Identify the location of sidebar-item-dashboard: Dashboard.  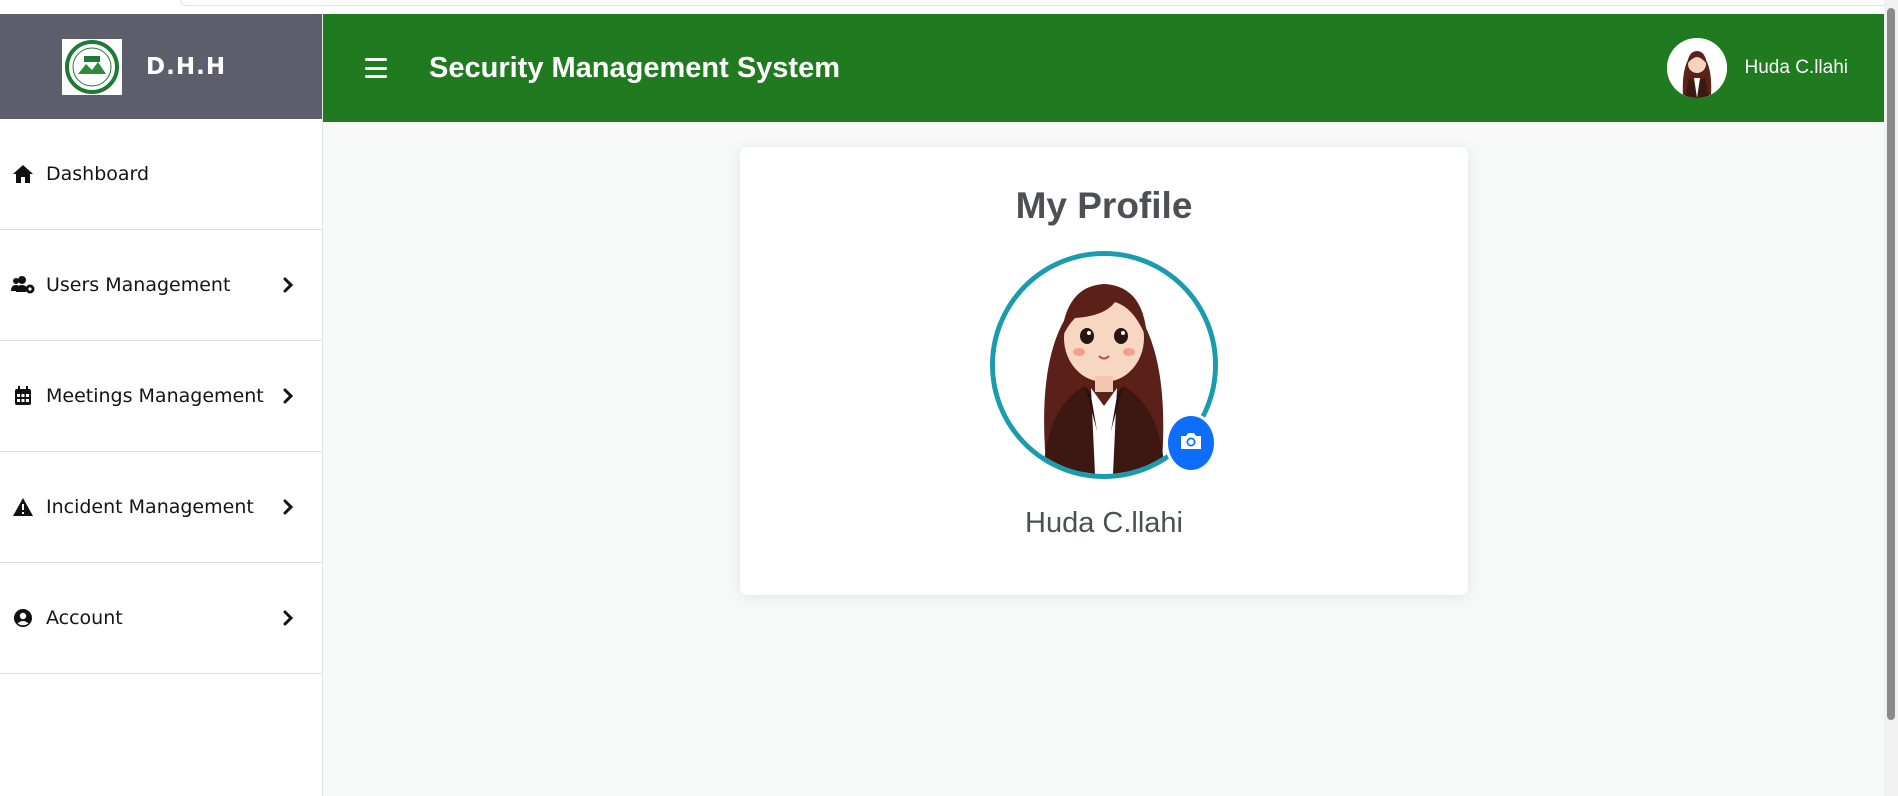
(161, 174).